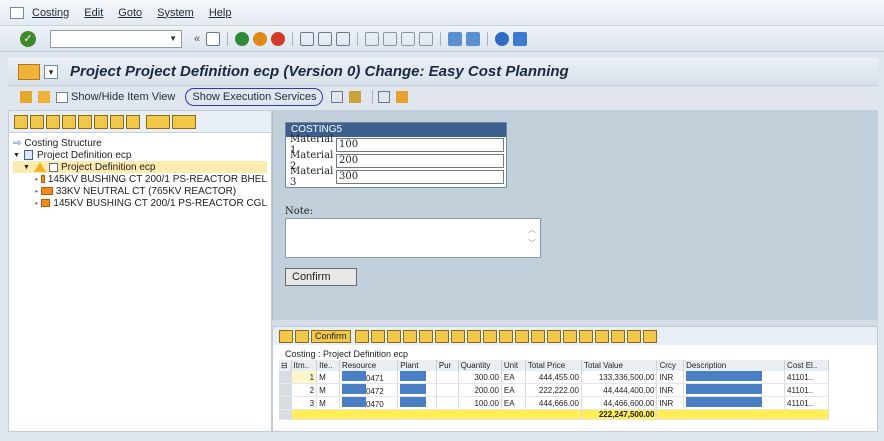 The height and width of the screenshot is (441, 884). I want to click on layout-icon, so click(384, 97).